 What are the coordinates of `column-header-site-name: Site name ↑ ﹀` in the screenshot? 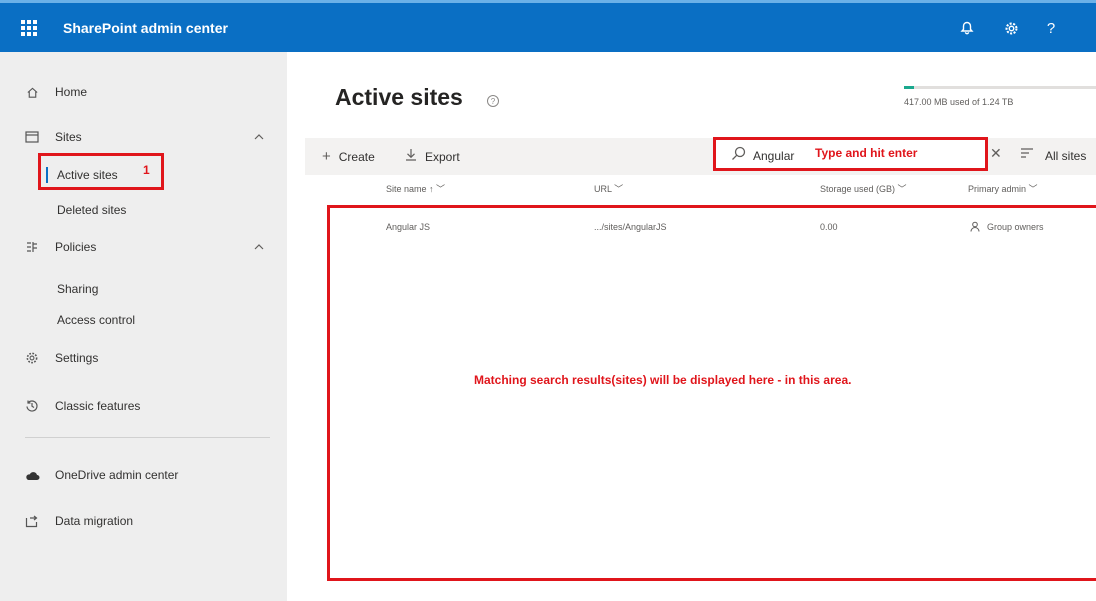 It's located at (415, 188).